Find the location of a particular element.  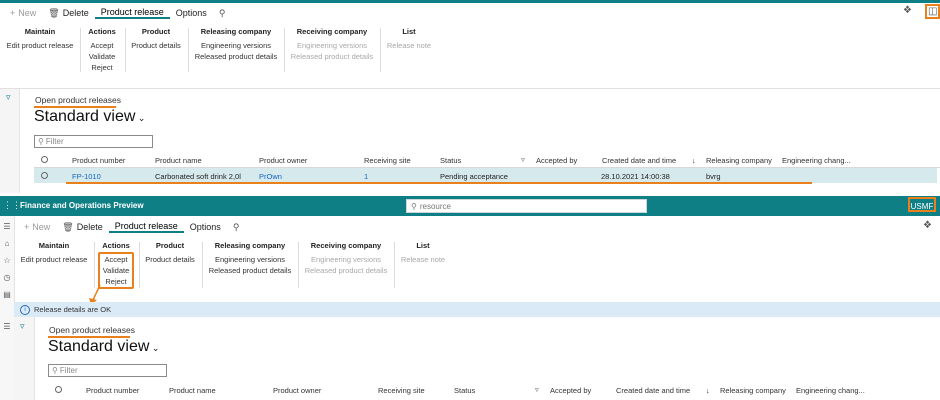

top-tab-options: Options is located at coordinates (191, 13).